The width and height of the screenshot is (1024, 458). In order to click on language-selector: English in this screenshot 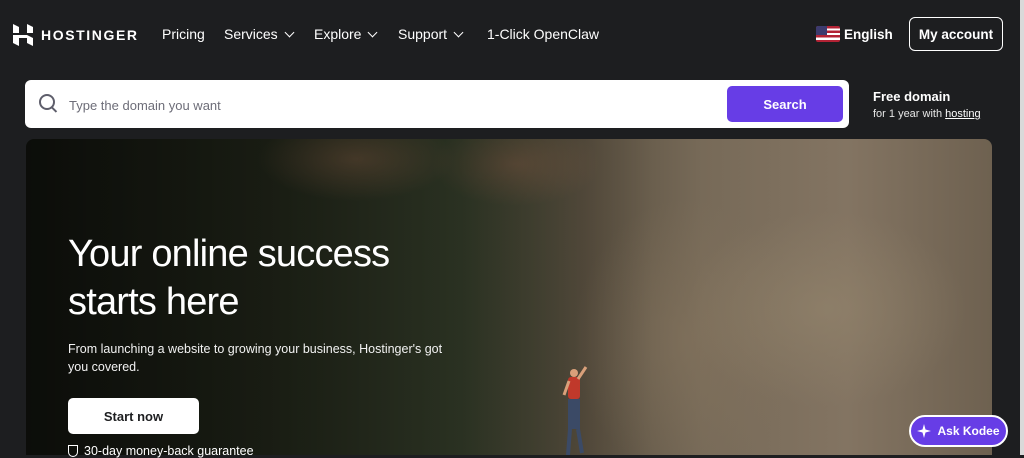, I will do `click(854, 34)`.